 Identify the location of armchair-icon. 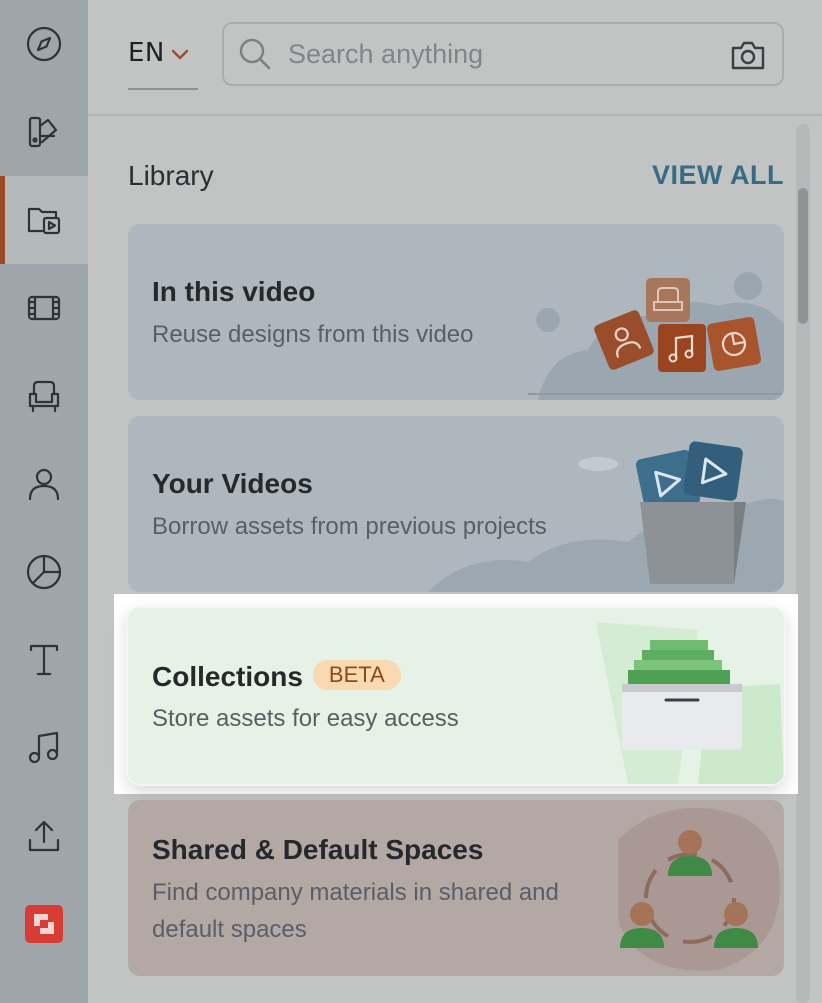
(44, 396).